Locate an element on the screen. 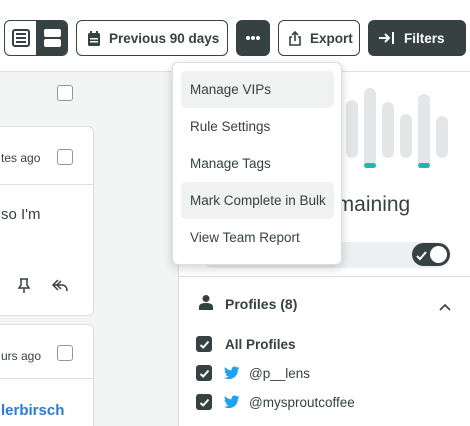 The height and width of the screenshot is (426, 470). menu-item-view-team-report: View Team Report is located at coordinates (257, 237).